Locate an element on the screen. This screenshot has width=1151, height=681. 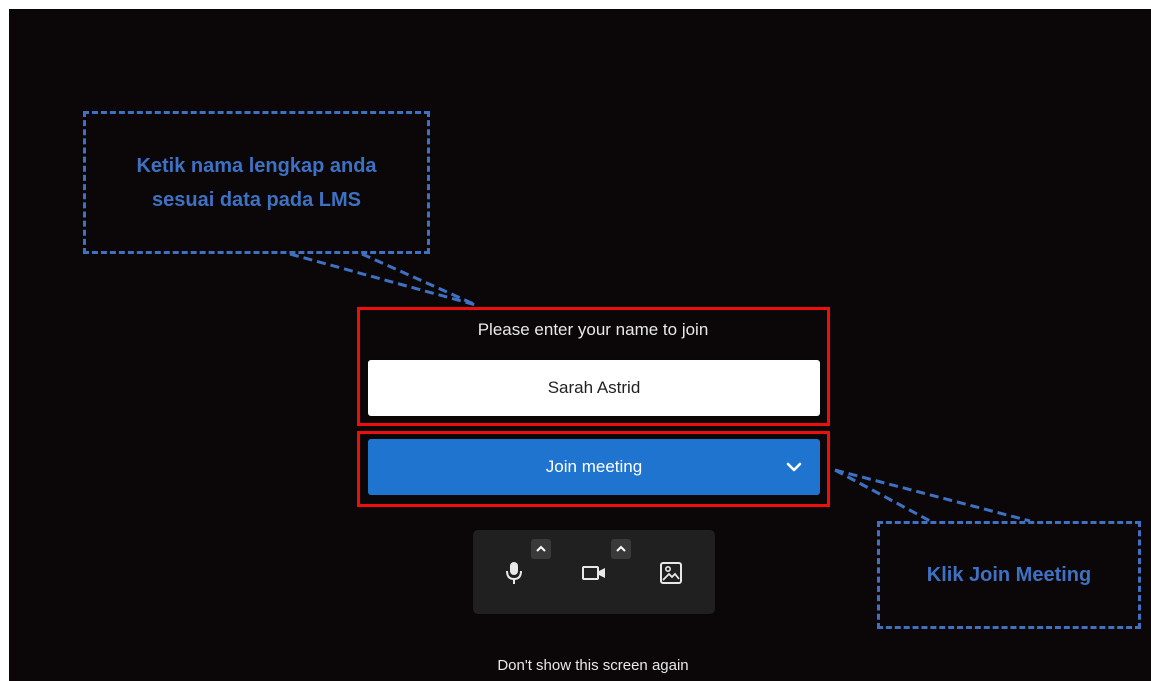
background-image-icon is located at coordinates (671, 575).